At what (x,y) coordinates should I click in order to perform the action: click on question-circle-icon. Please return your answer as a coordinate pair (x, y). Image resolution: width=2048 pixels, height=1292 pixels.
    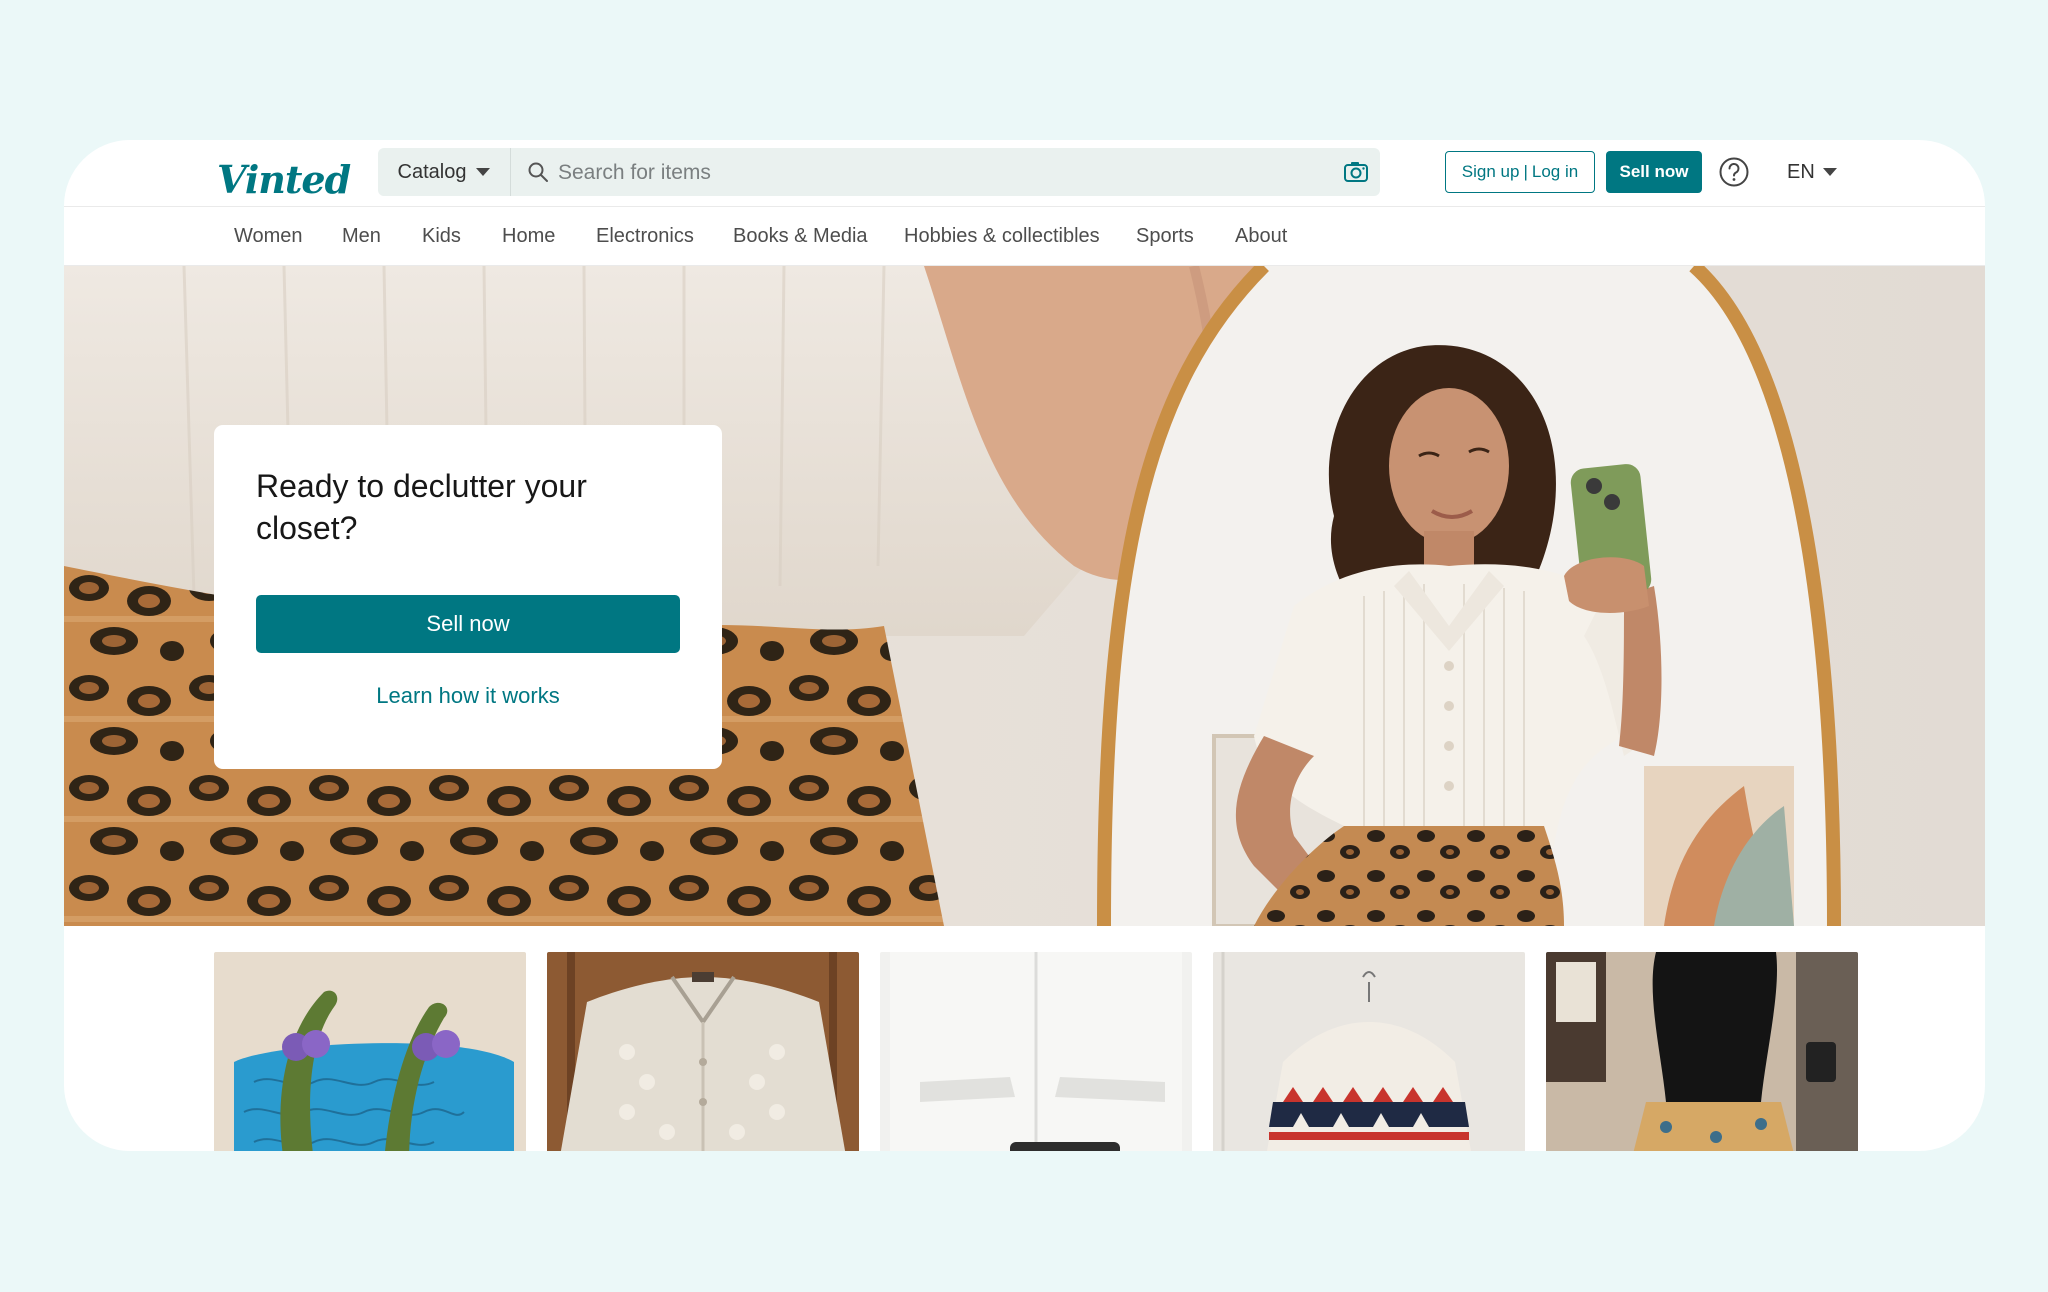
    Looking at the image, I should click on (1734, 172).